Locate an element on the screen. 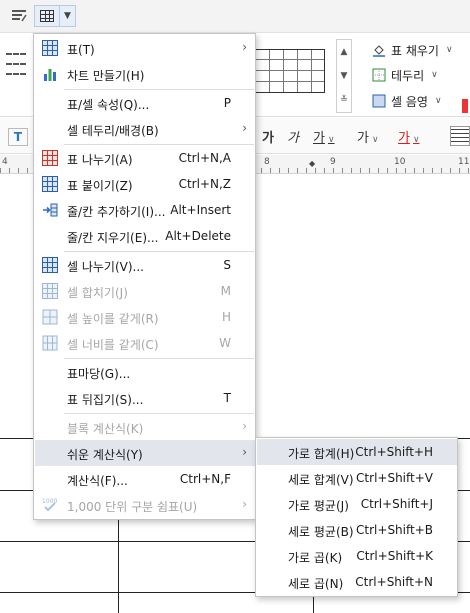 Image resolution: width=470 pixels, height=613 pixels. style-icon is located at coordinates (19, 16).